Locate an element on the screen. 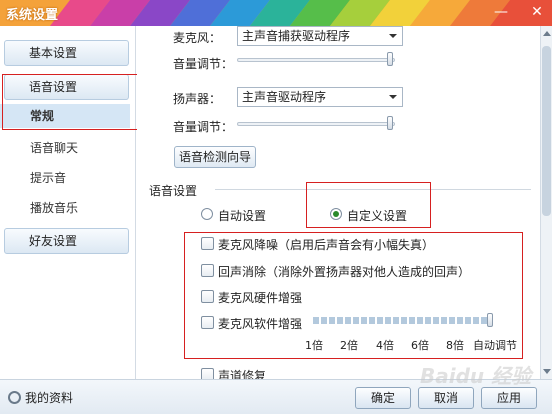  cancel-button: 取消 is located at coordinates (446, 398).